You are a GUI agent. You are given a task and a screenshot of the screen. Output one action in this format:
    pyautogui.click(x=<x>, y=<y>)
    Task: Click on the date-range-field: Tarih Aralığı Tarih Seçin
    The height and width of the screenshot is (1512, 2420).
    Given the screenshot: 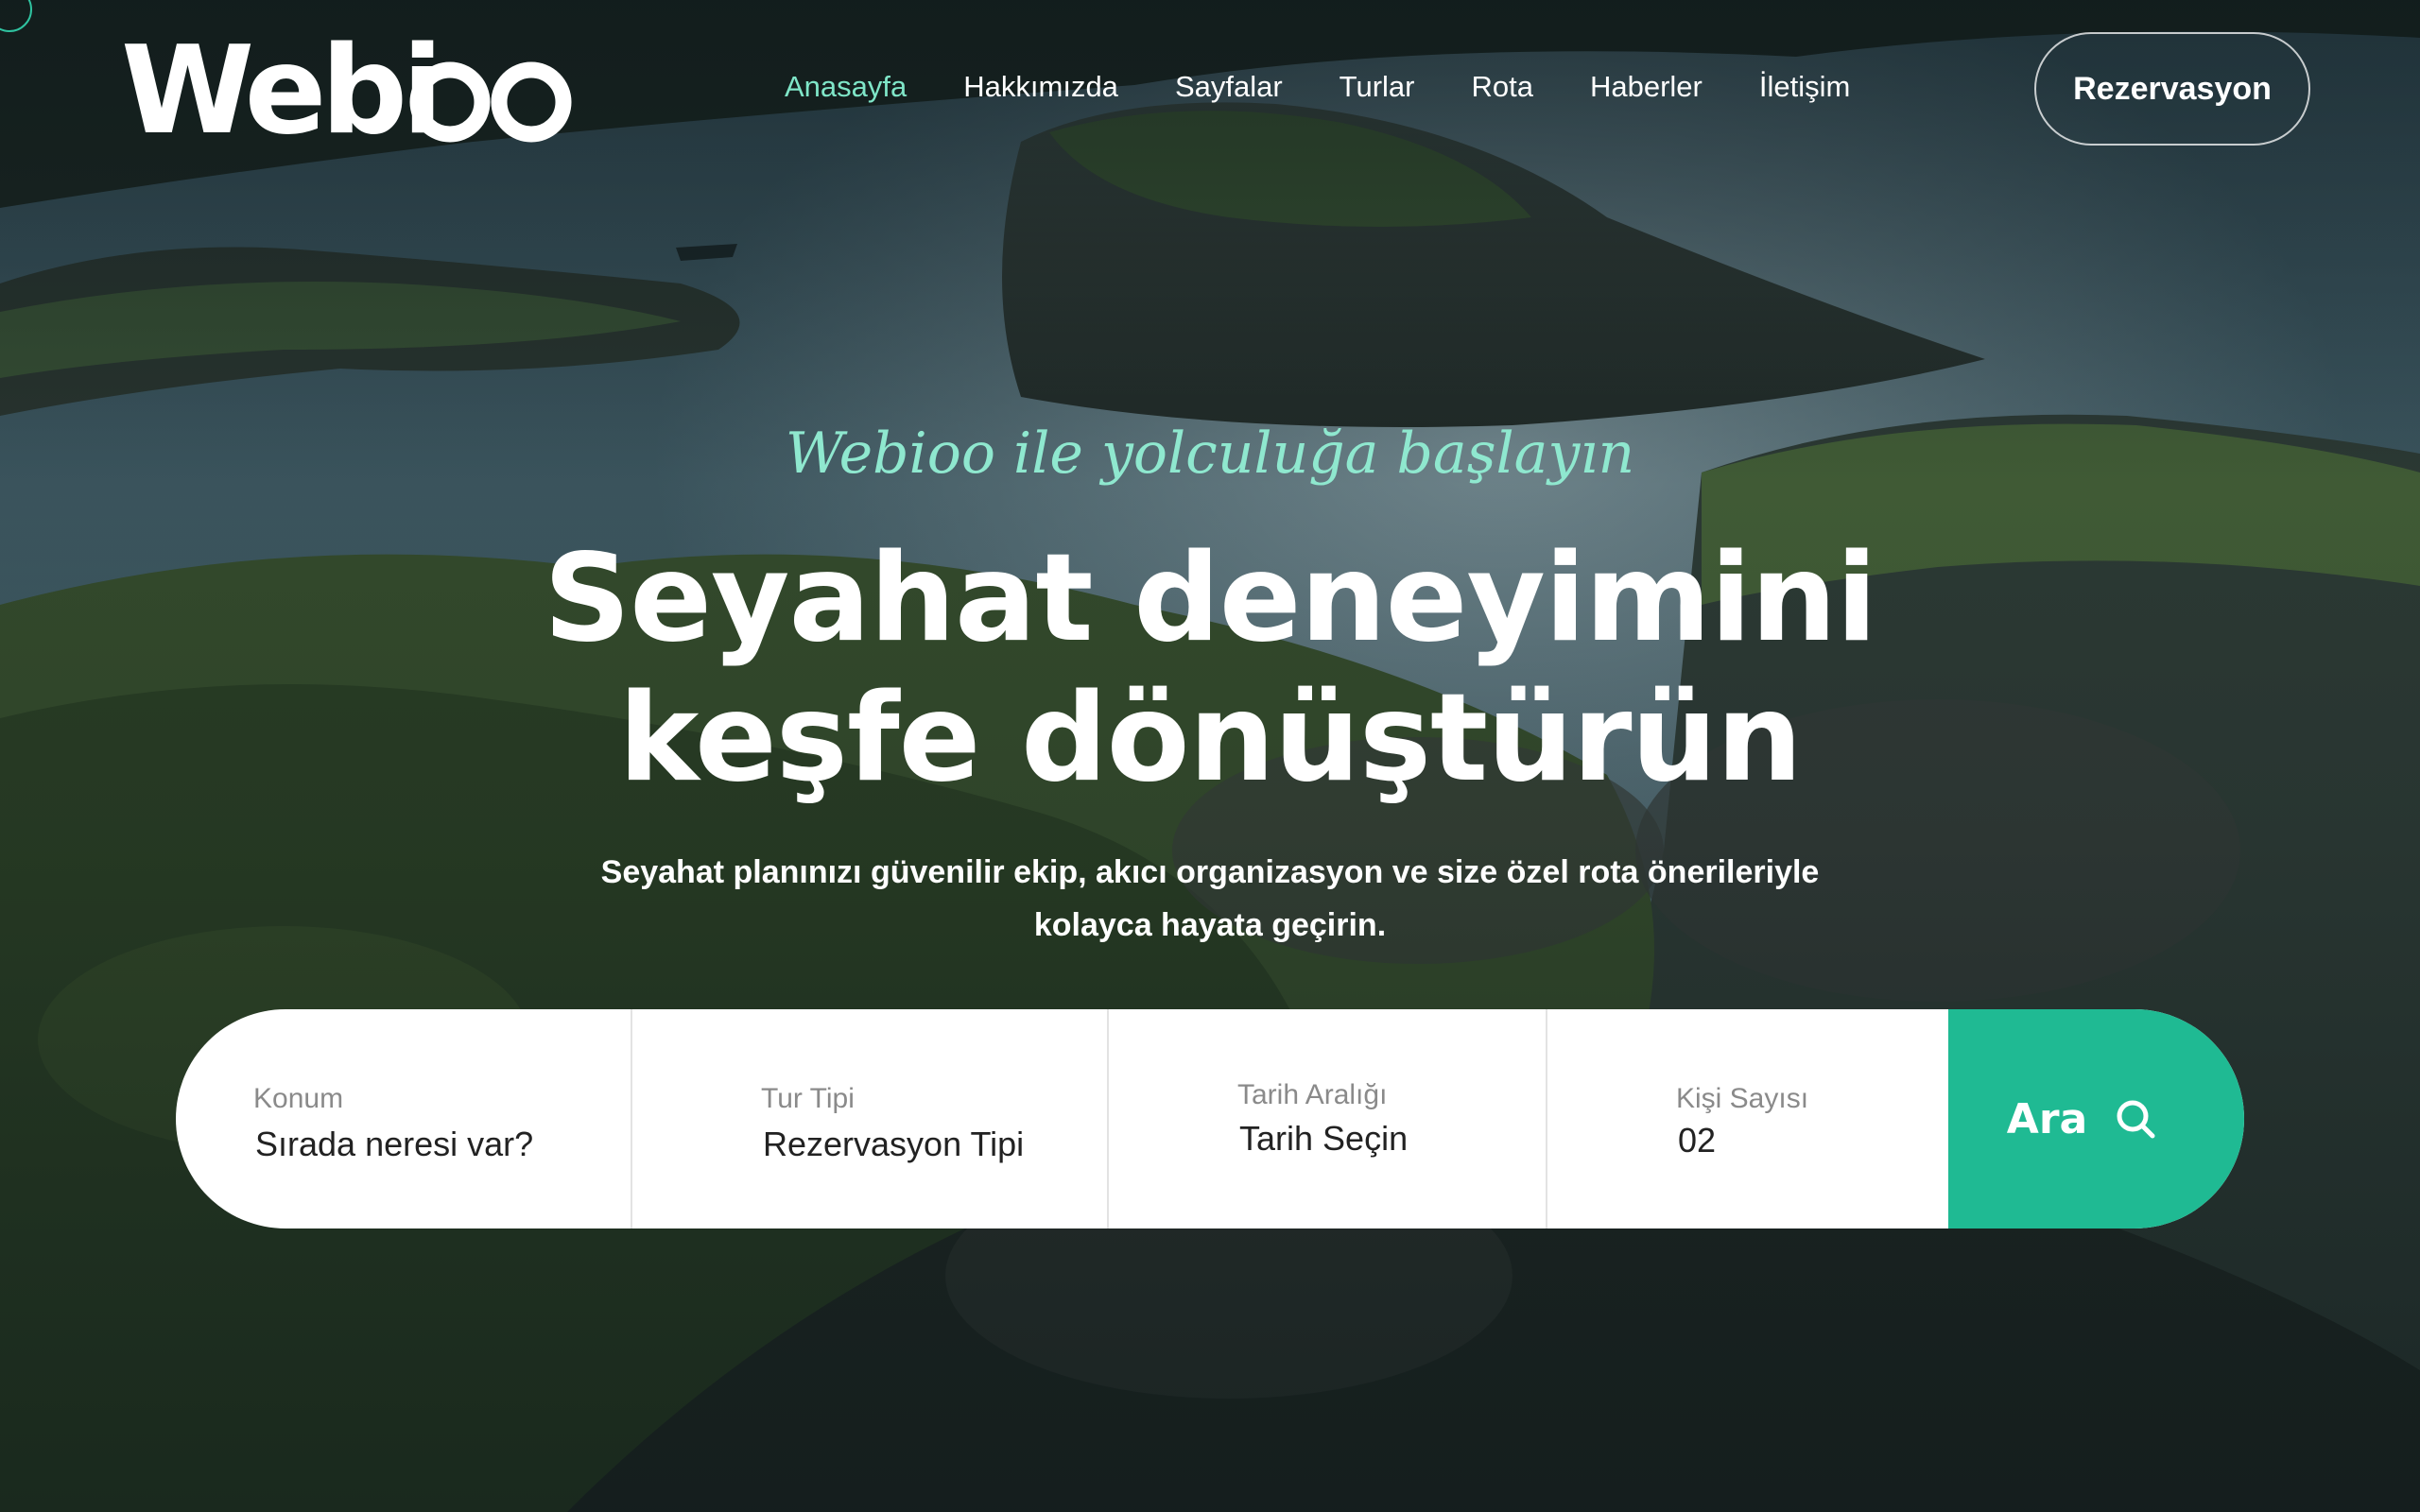 What is the action you would take?
    pyautogui.click(x=1328, y=1118)
    